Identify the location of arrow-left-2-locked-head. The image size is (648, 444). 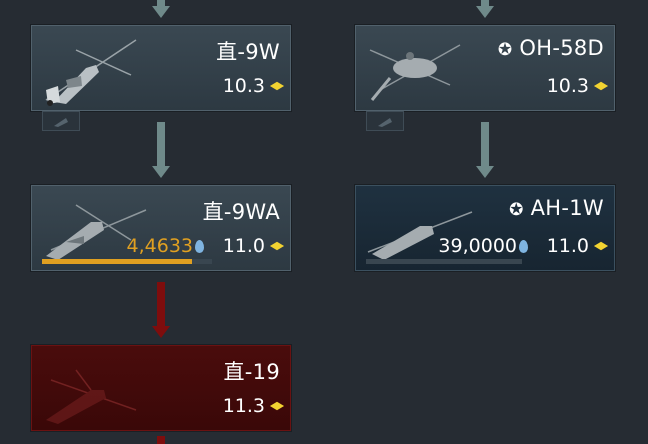
(161, 332).